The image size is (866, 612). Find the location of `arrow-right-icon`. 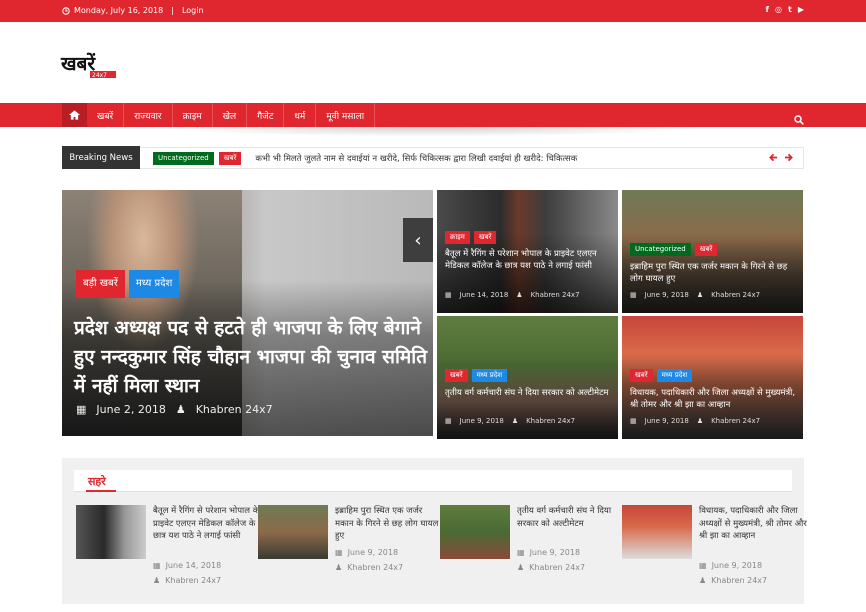

arrow-right-icon is located at coordinates (788, 157).